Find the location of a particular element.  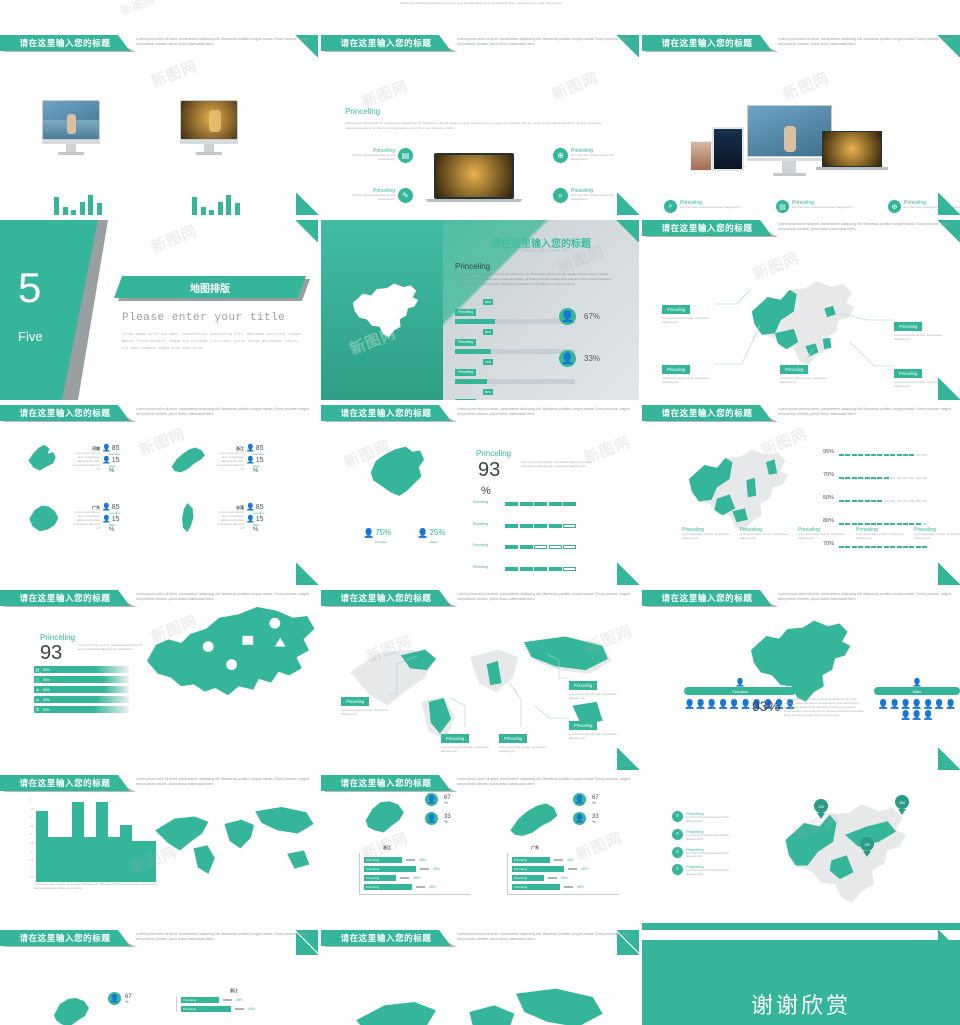

pen-icon: ✎ is located at coordinates (405, 195).